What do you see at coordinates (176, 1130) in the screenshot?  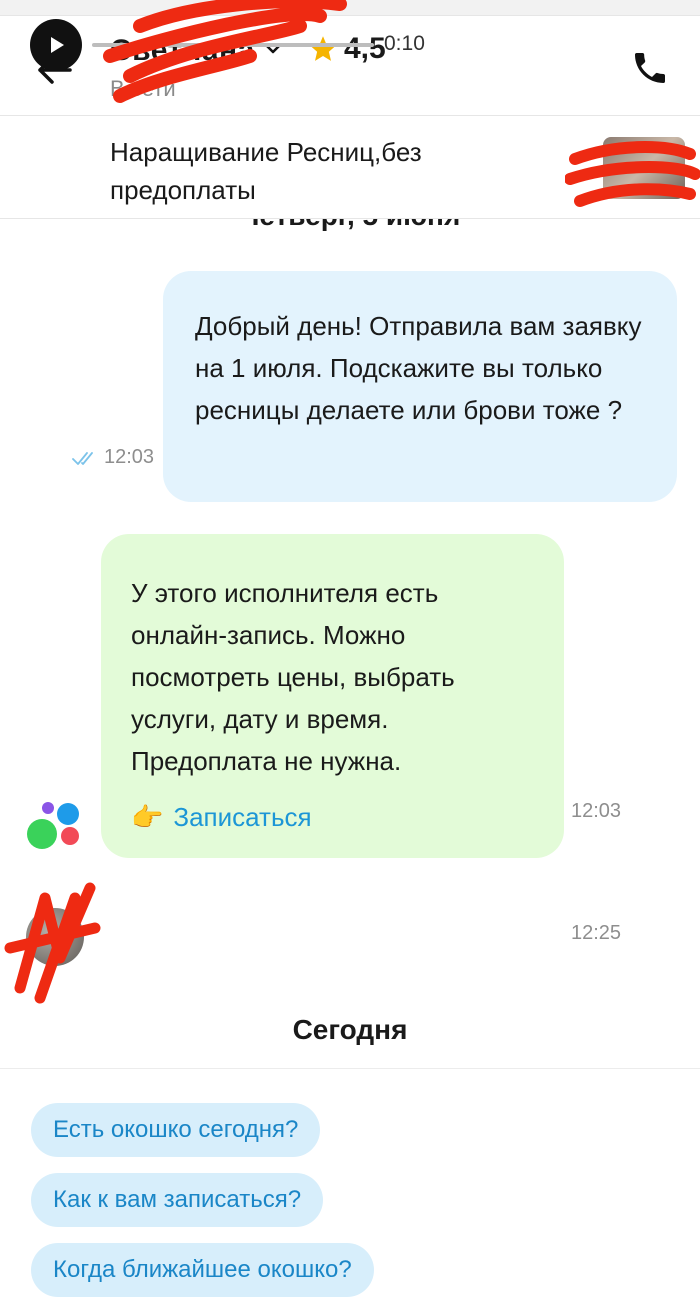 I see `quick-reply-chip: Есть окошко сегодня?` at bounding box center [176, 1130].